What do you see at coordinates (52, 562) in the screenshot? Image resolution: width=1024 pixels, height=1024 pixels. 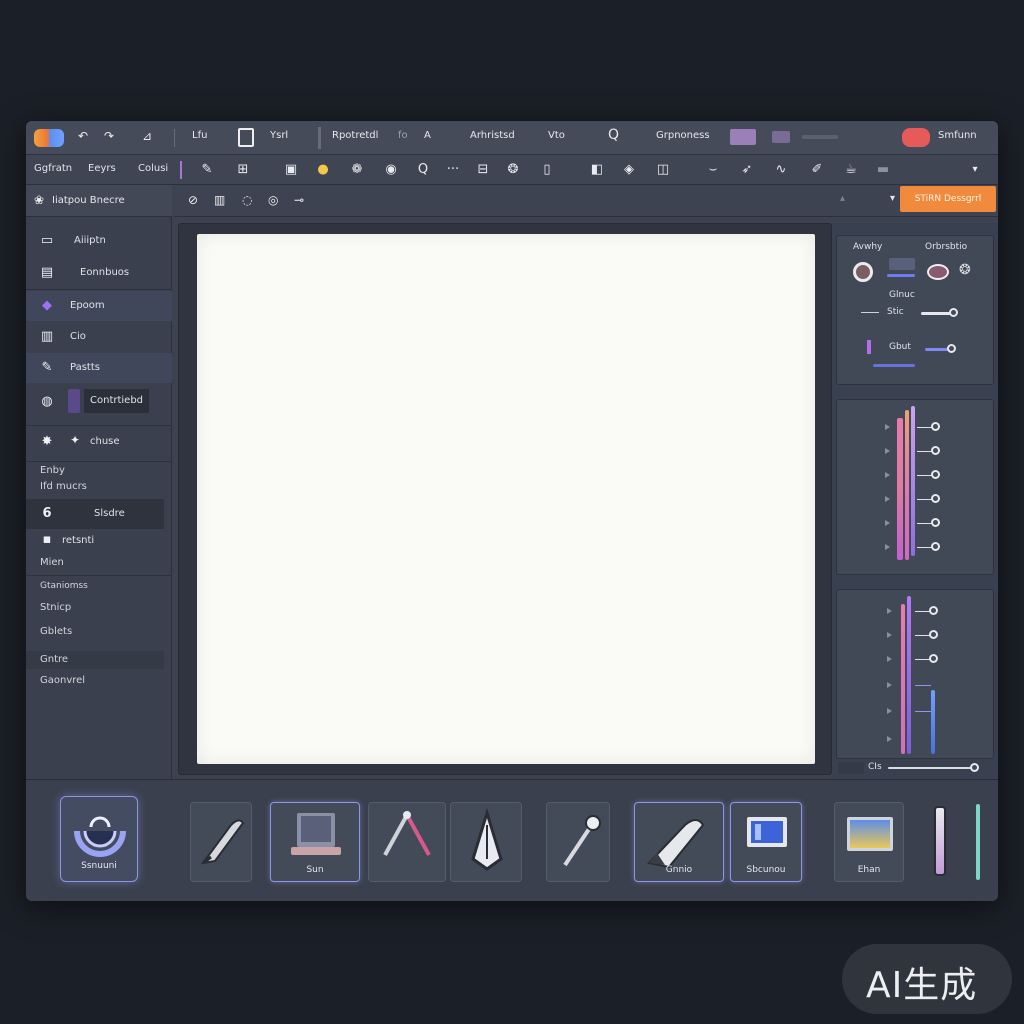 I see `group-label: Mien` at bounding box center [52, 562].